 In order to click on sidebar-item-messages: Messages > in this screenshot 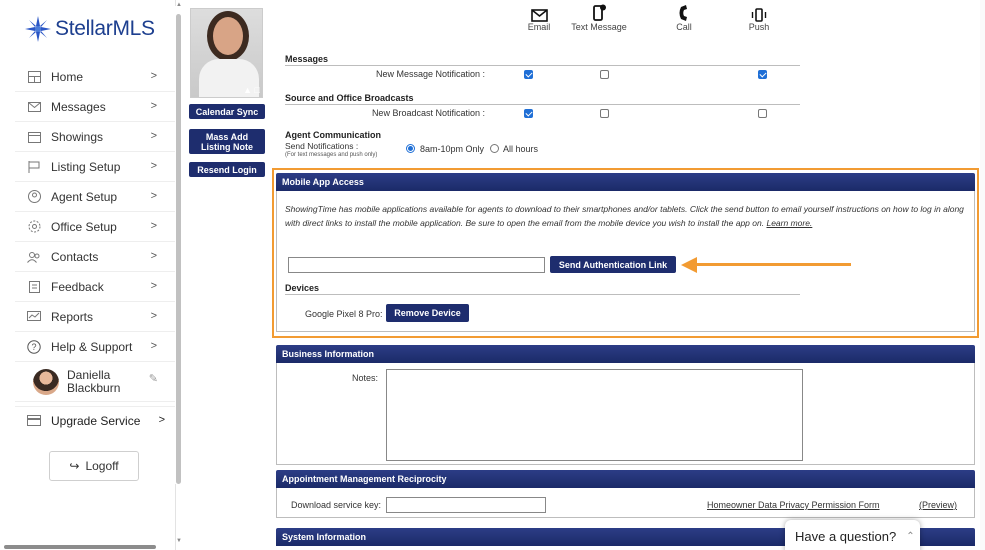, I will do `click(95, 107)`.